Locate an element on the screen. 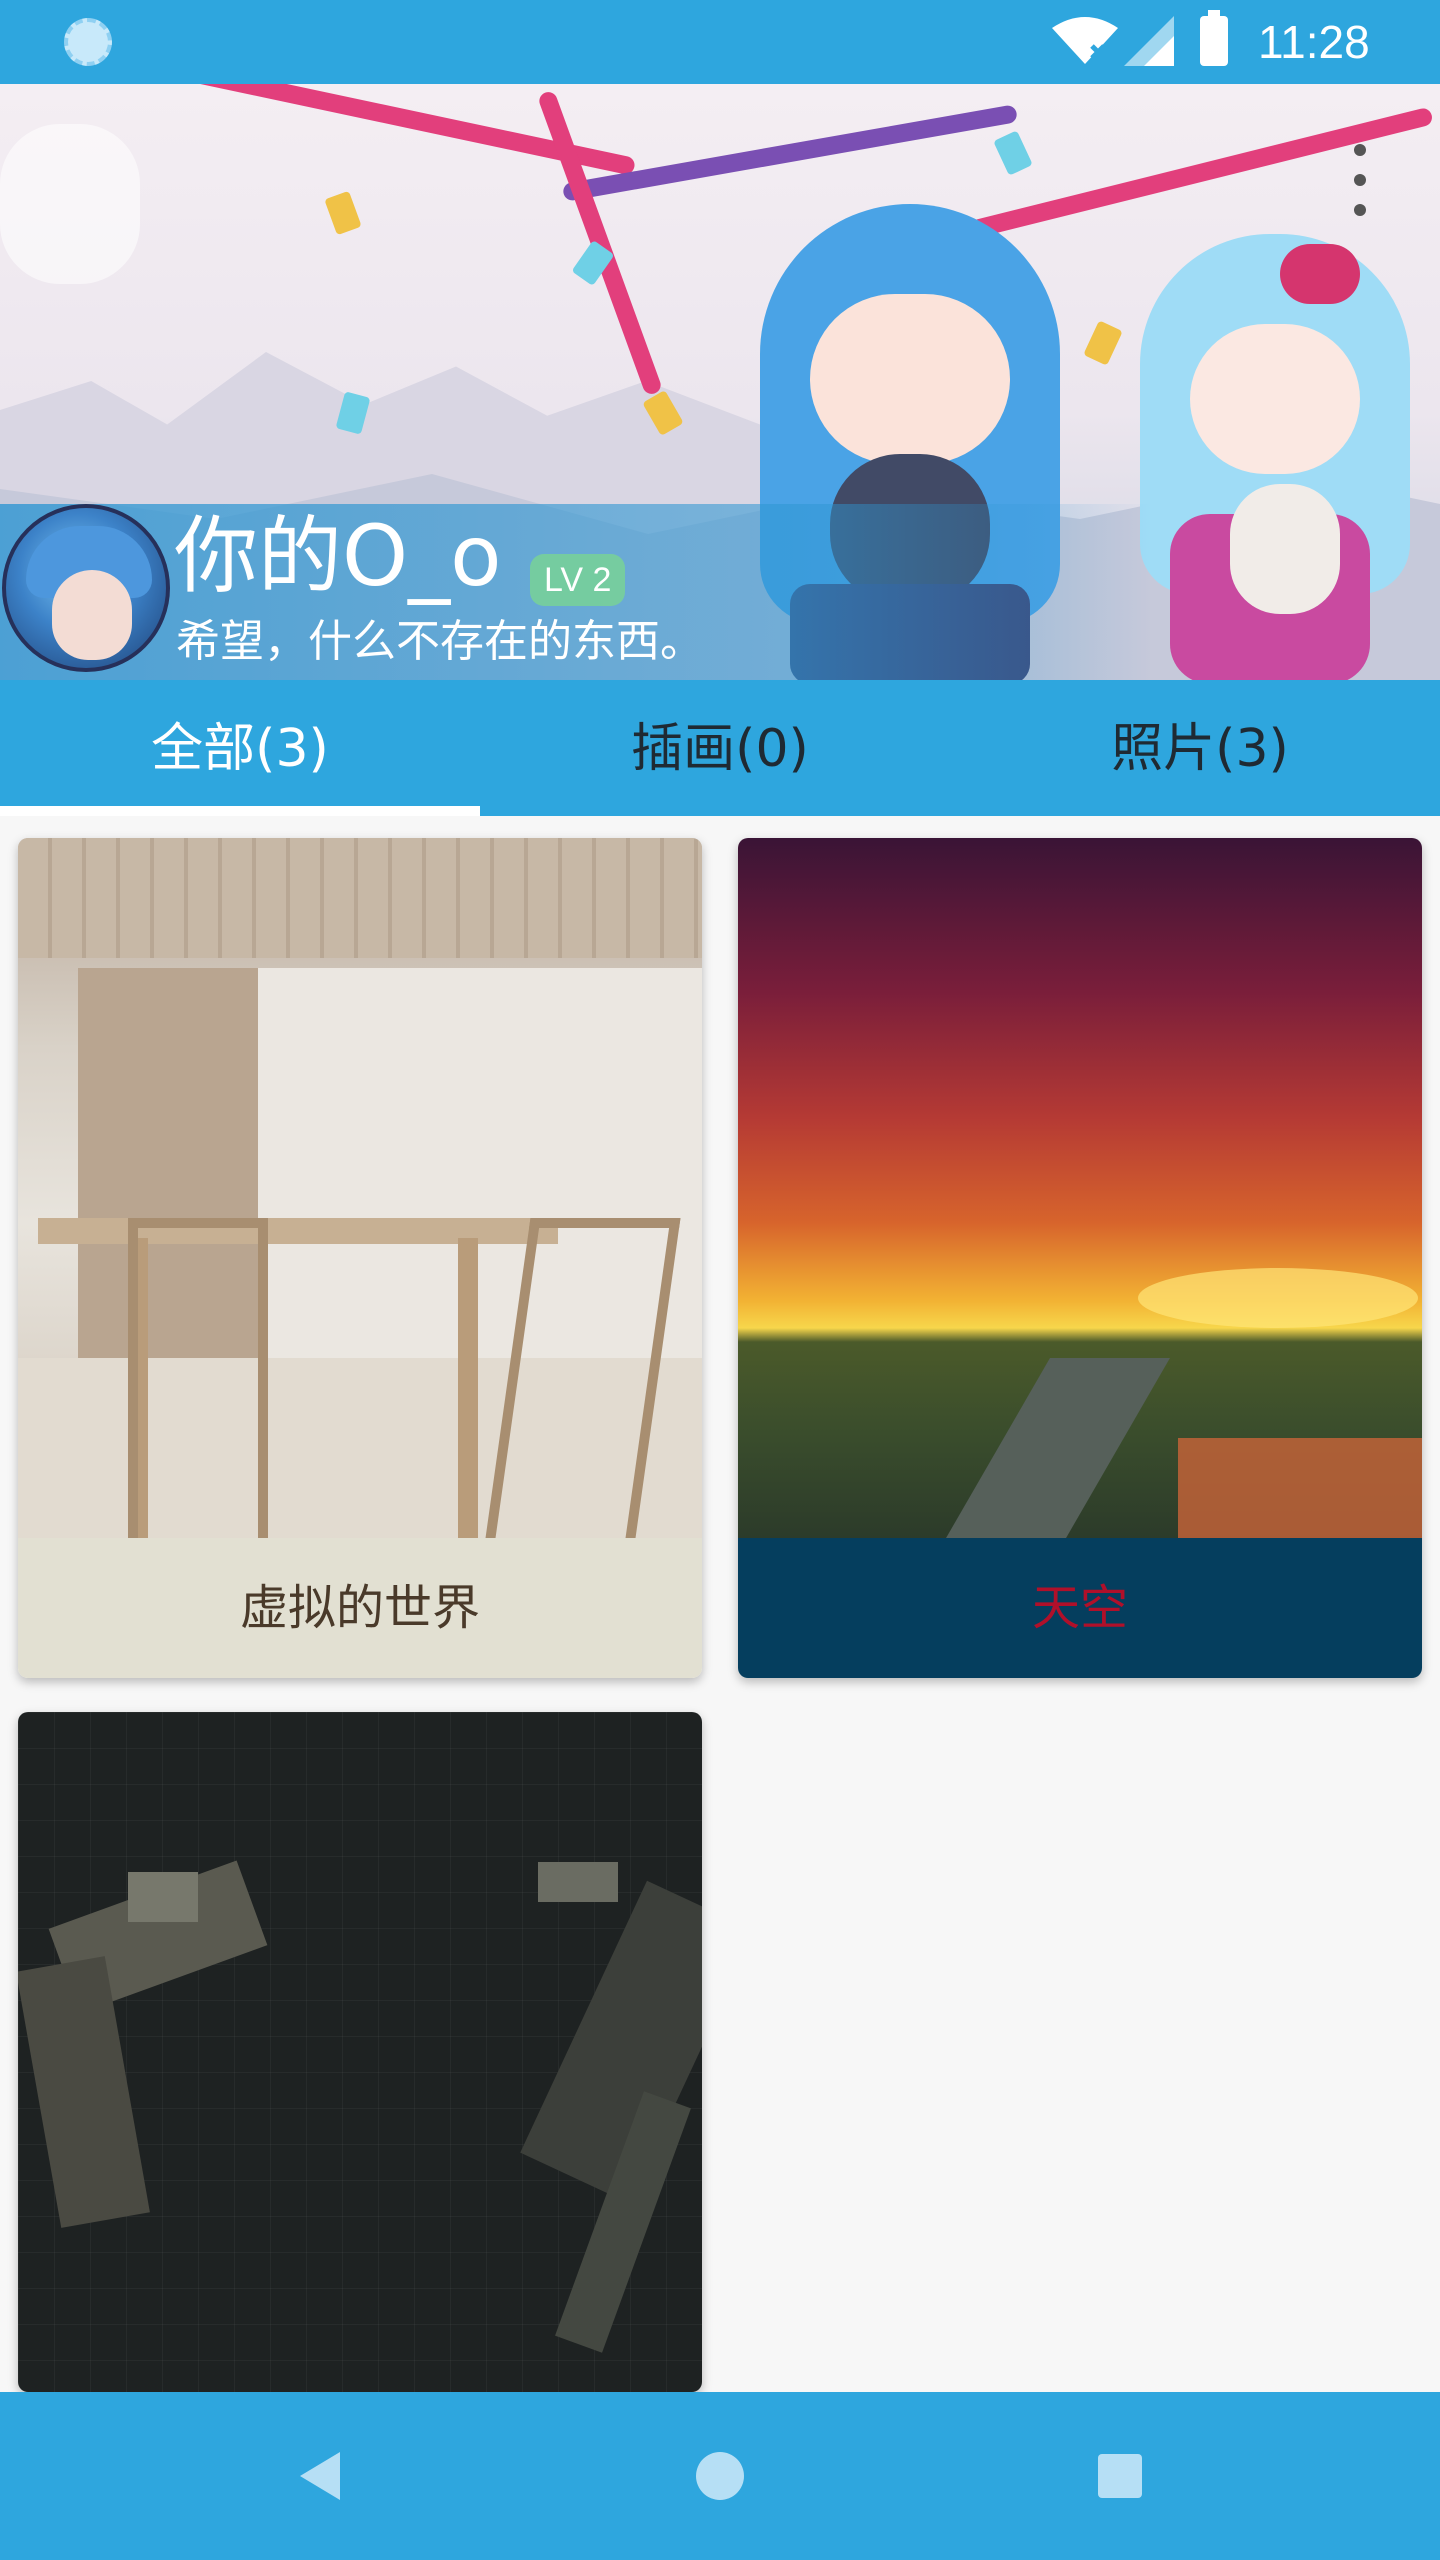  sync-spinner-icon is located at coordinates (88, 42).